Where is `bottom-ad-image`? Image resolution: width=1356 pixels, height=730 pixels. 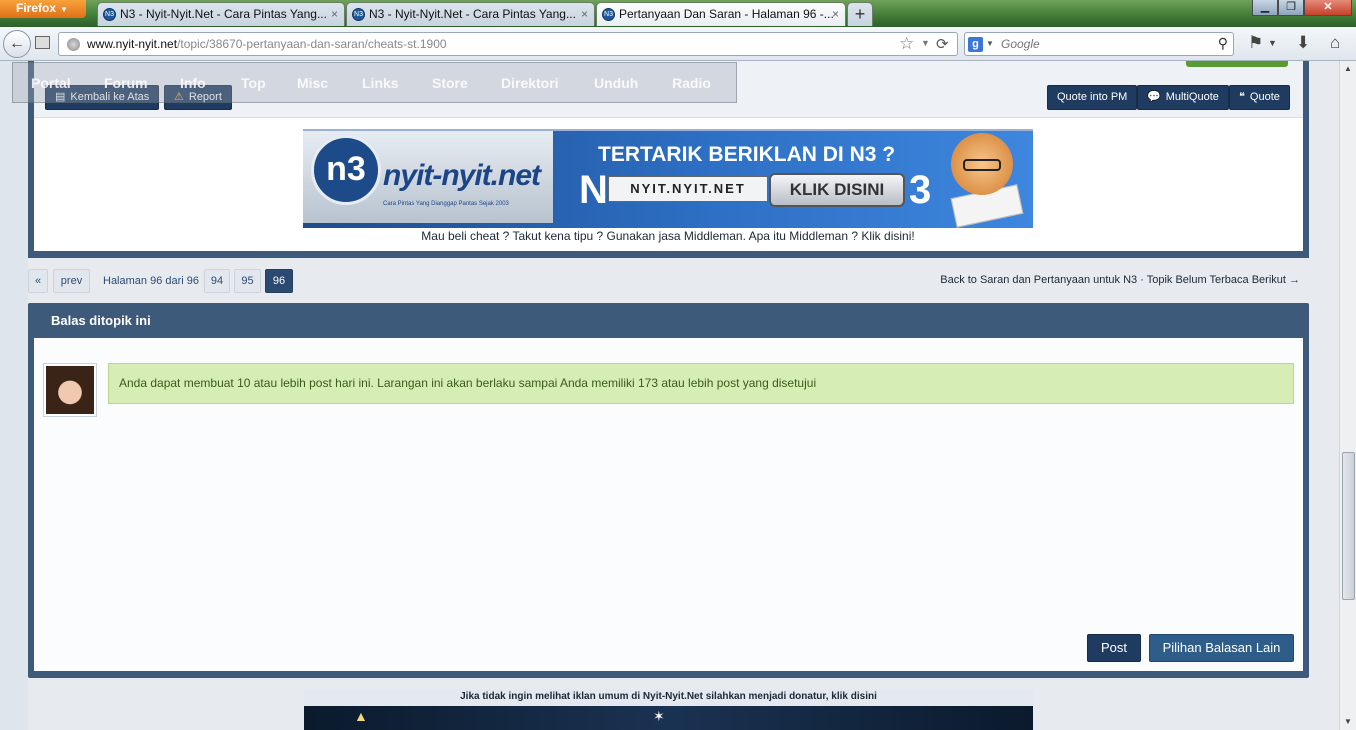 bottom-ad-image is located at coordinates (668, 718).